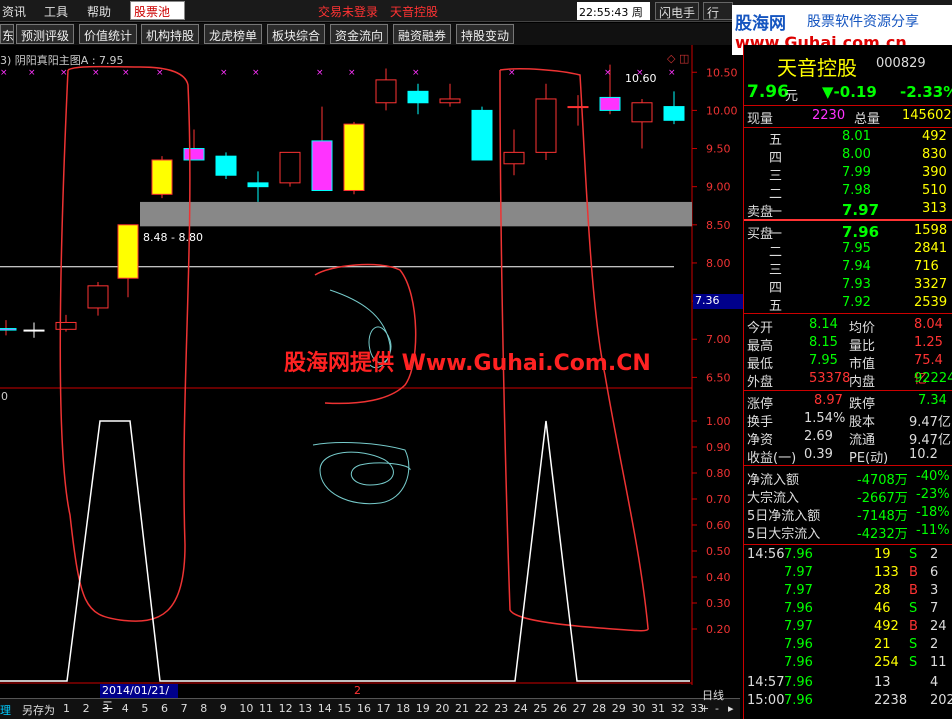 This screenshot has width=952, height=719. What do you see at coordinates (45, 34) in the screenshot?
I see `toolbar-forecast-rating: 预测评级` at bounding box center [45, 34].